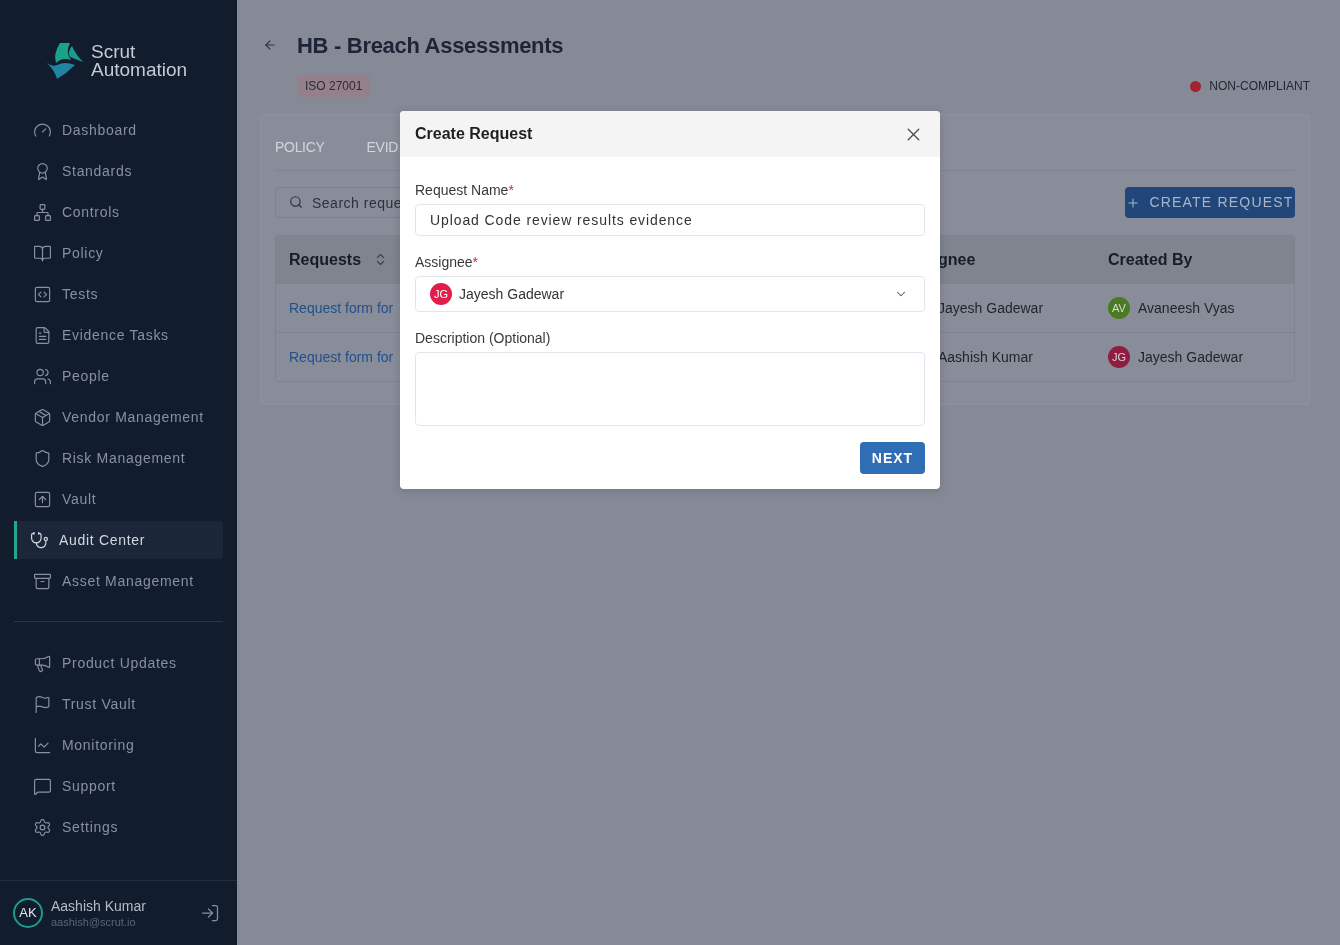 The height and width of the screenshot is (945, 1340). What do you see at coordinates (42, 294) in the screenshot?
I see `code-window-icon` at bounding box center [42, 294].